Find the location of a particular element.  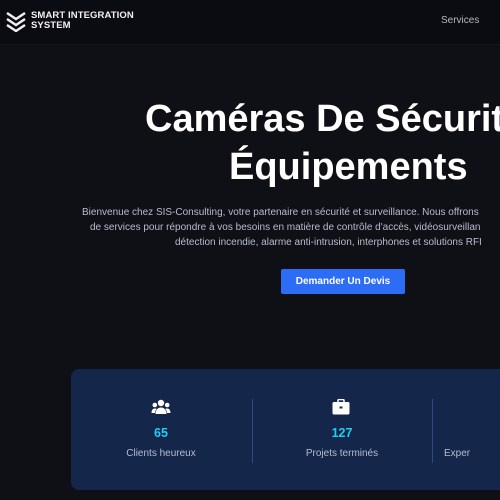

stat-value: 65 is located at coordinates (161, 433).